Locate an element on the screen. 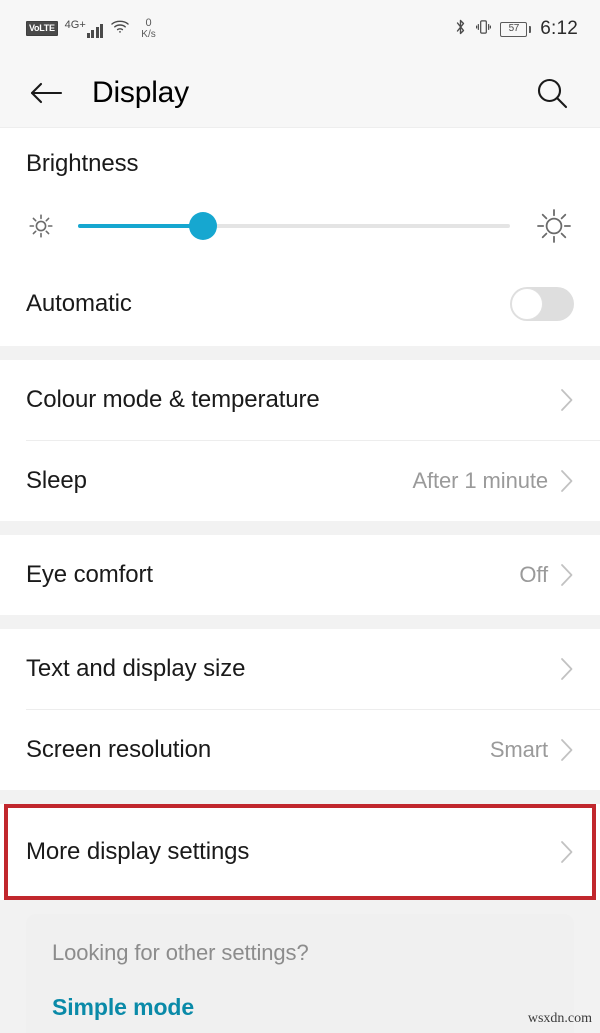 Image resolution: width=600 pixels, height=1033 pixels. search-button is located at coordinates (552, 93).